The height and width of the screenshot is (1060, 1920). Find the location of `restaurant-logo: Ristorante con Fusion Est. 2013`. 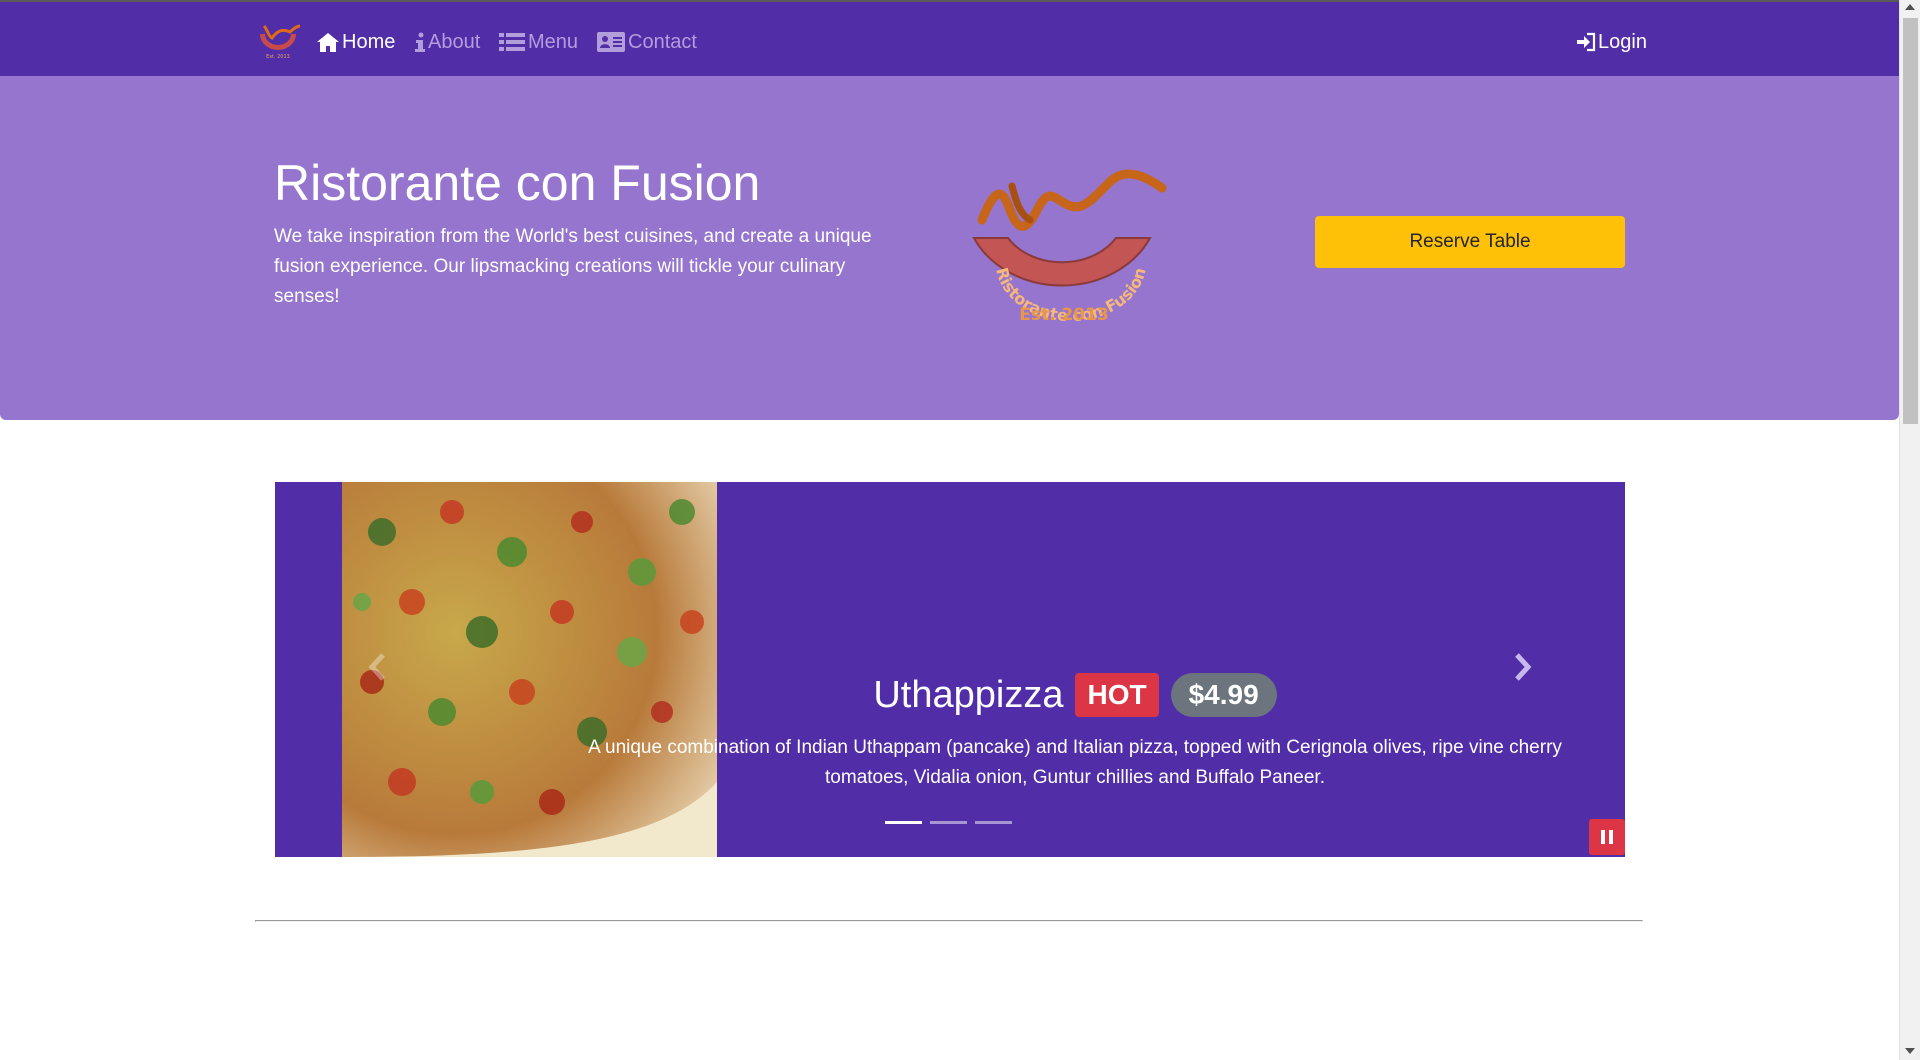

restaurant-logo: Ristorante con Fusion Est. 2013 is located at coordinates (1069, 247).